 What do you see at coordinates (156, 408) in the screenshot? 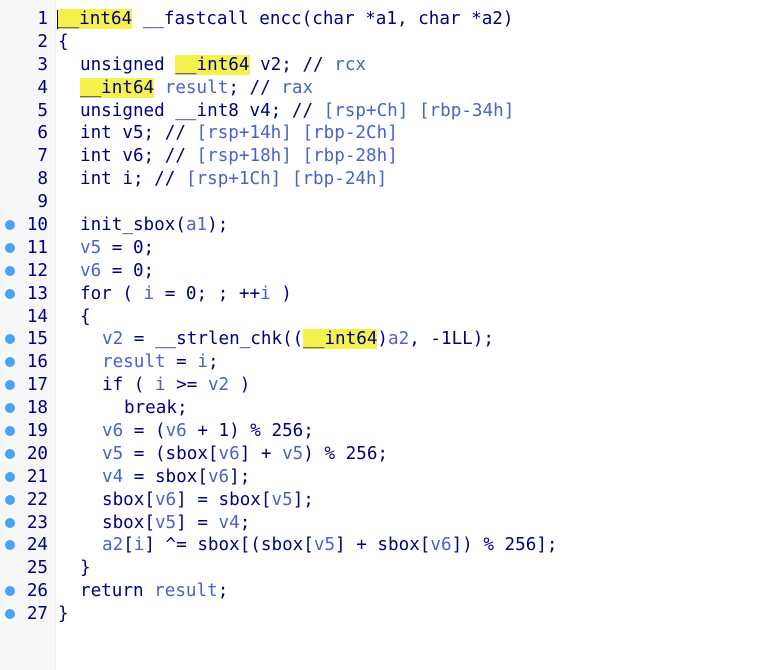
I see `code-token: break;` at bounding box center [156, 408].